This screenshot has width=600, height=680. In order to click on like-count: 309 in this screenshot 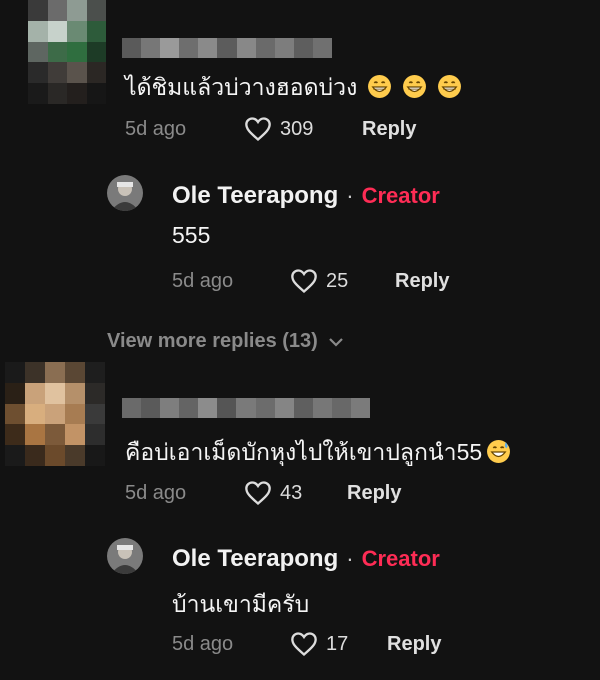, I will do `click(297, 128)`.